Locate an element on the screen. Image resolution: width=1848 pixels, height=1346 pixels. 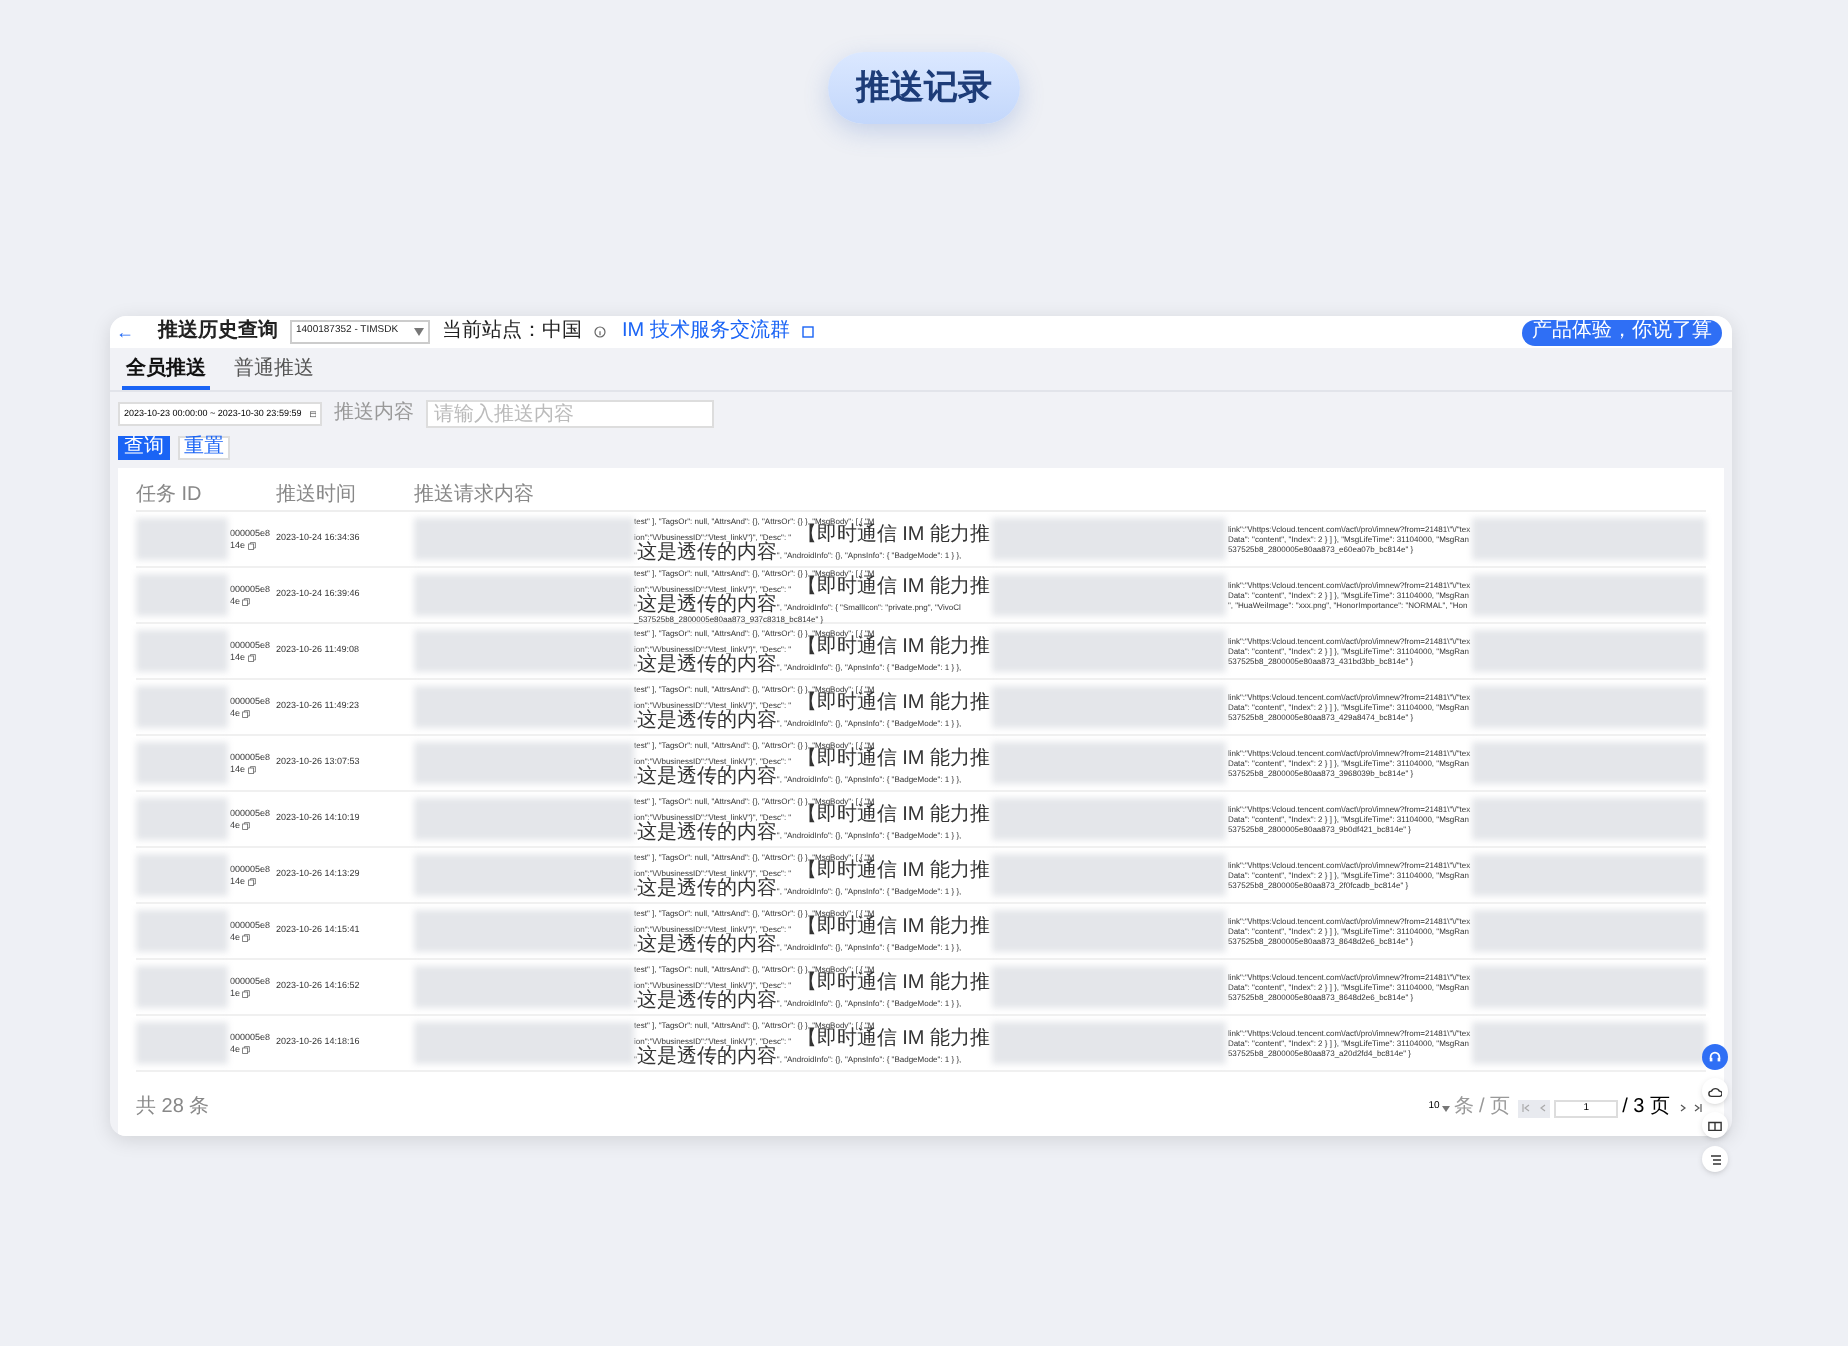
content-label: 推送内容 is located at coordinates (374, 414).